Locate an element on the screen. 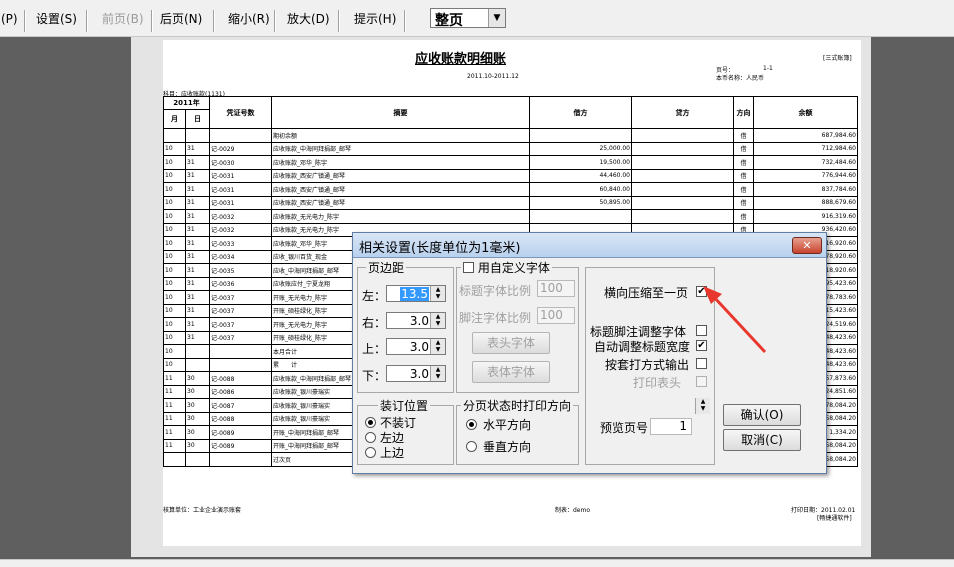 This screenshot has width=954, height=567. annotation-arrow-icon is located at coordinates (735, 320).